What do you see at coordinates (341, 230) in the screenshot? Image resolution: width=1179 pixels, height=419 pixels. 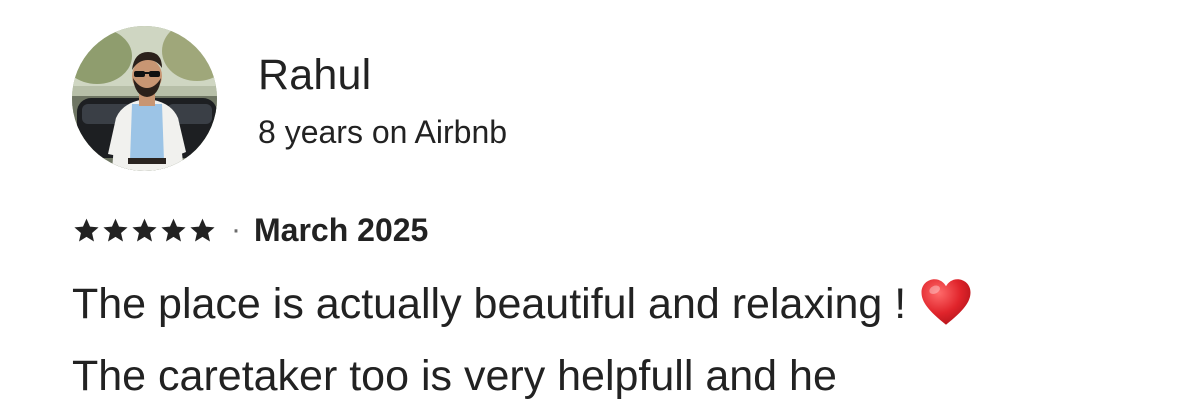 I see `review-date: March 2025` at bounding box center [341, 230].